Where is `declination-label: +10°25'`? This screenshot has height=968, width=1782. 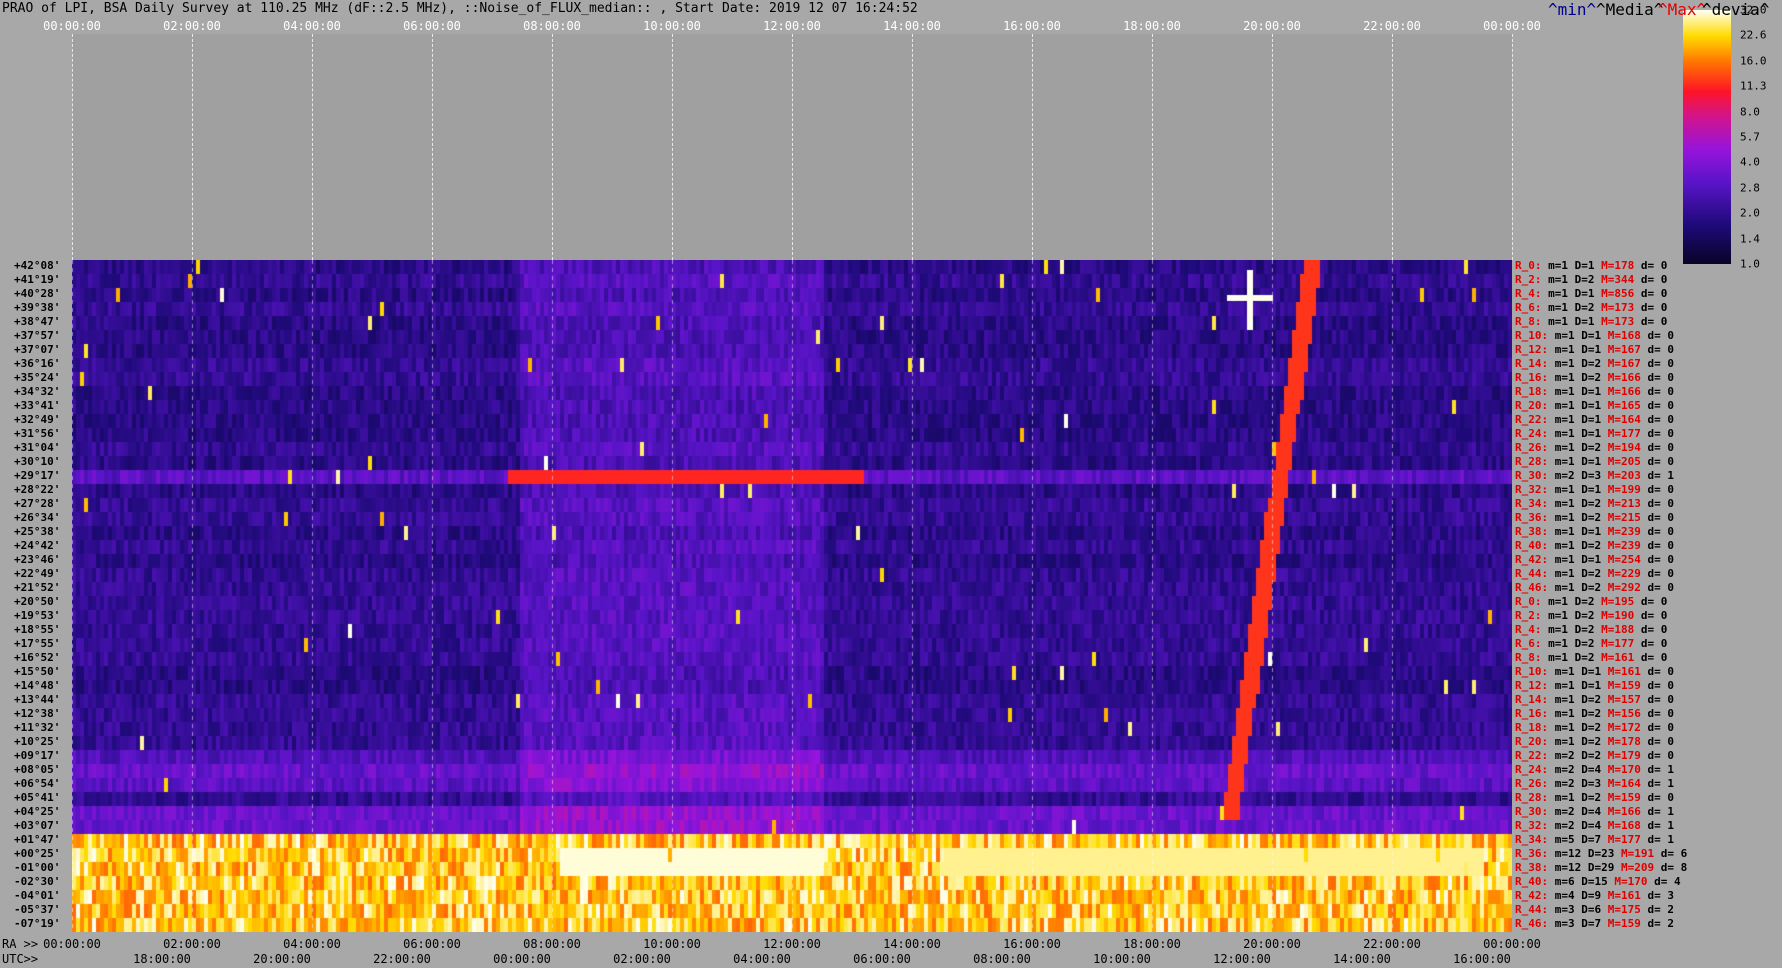
declination-label: +10°25' is located at coordinates (37, 741).